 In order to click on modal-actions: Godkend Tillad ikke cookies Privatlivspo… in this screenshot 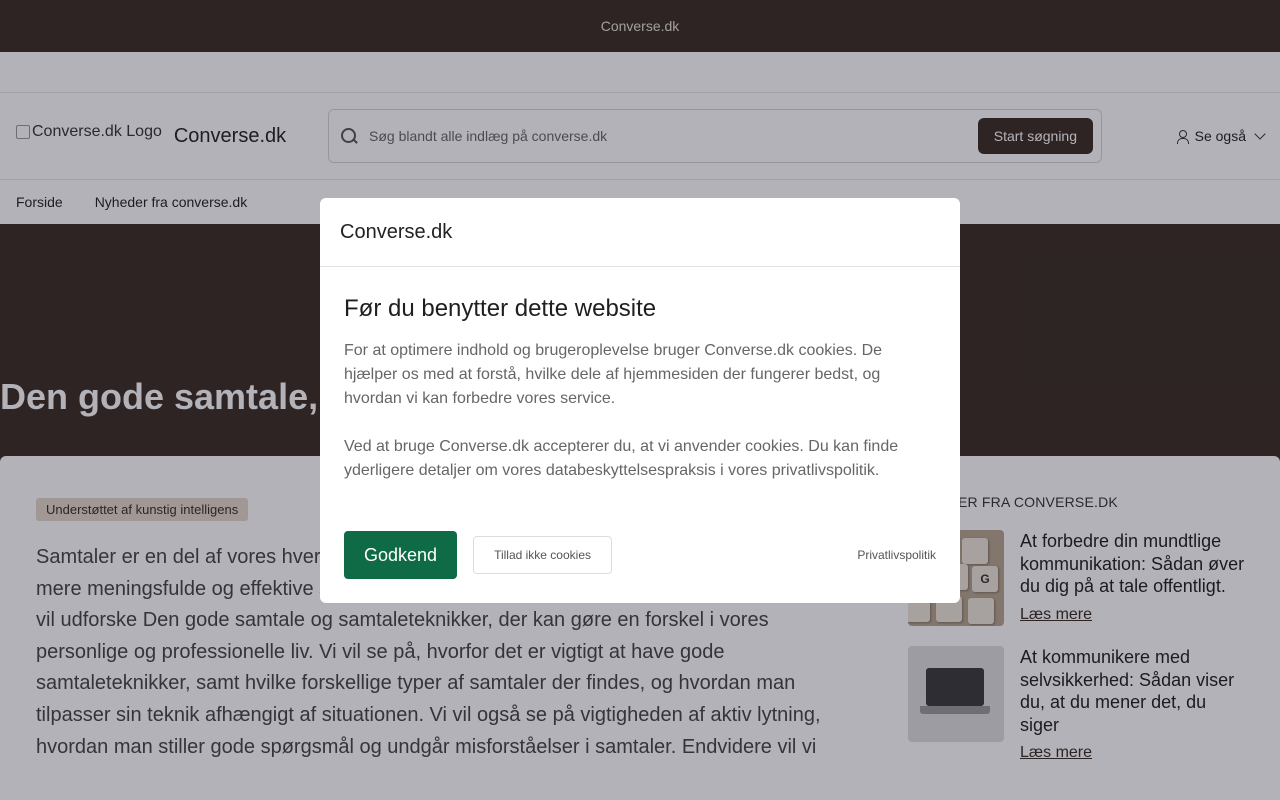, I will do `click(640, 555)`.